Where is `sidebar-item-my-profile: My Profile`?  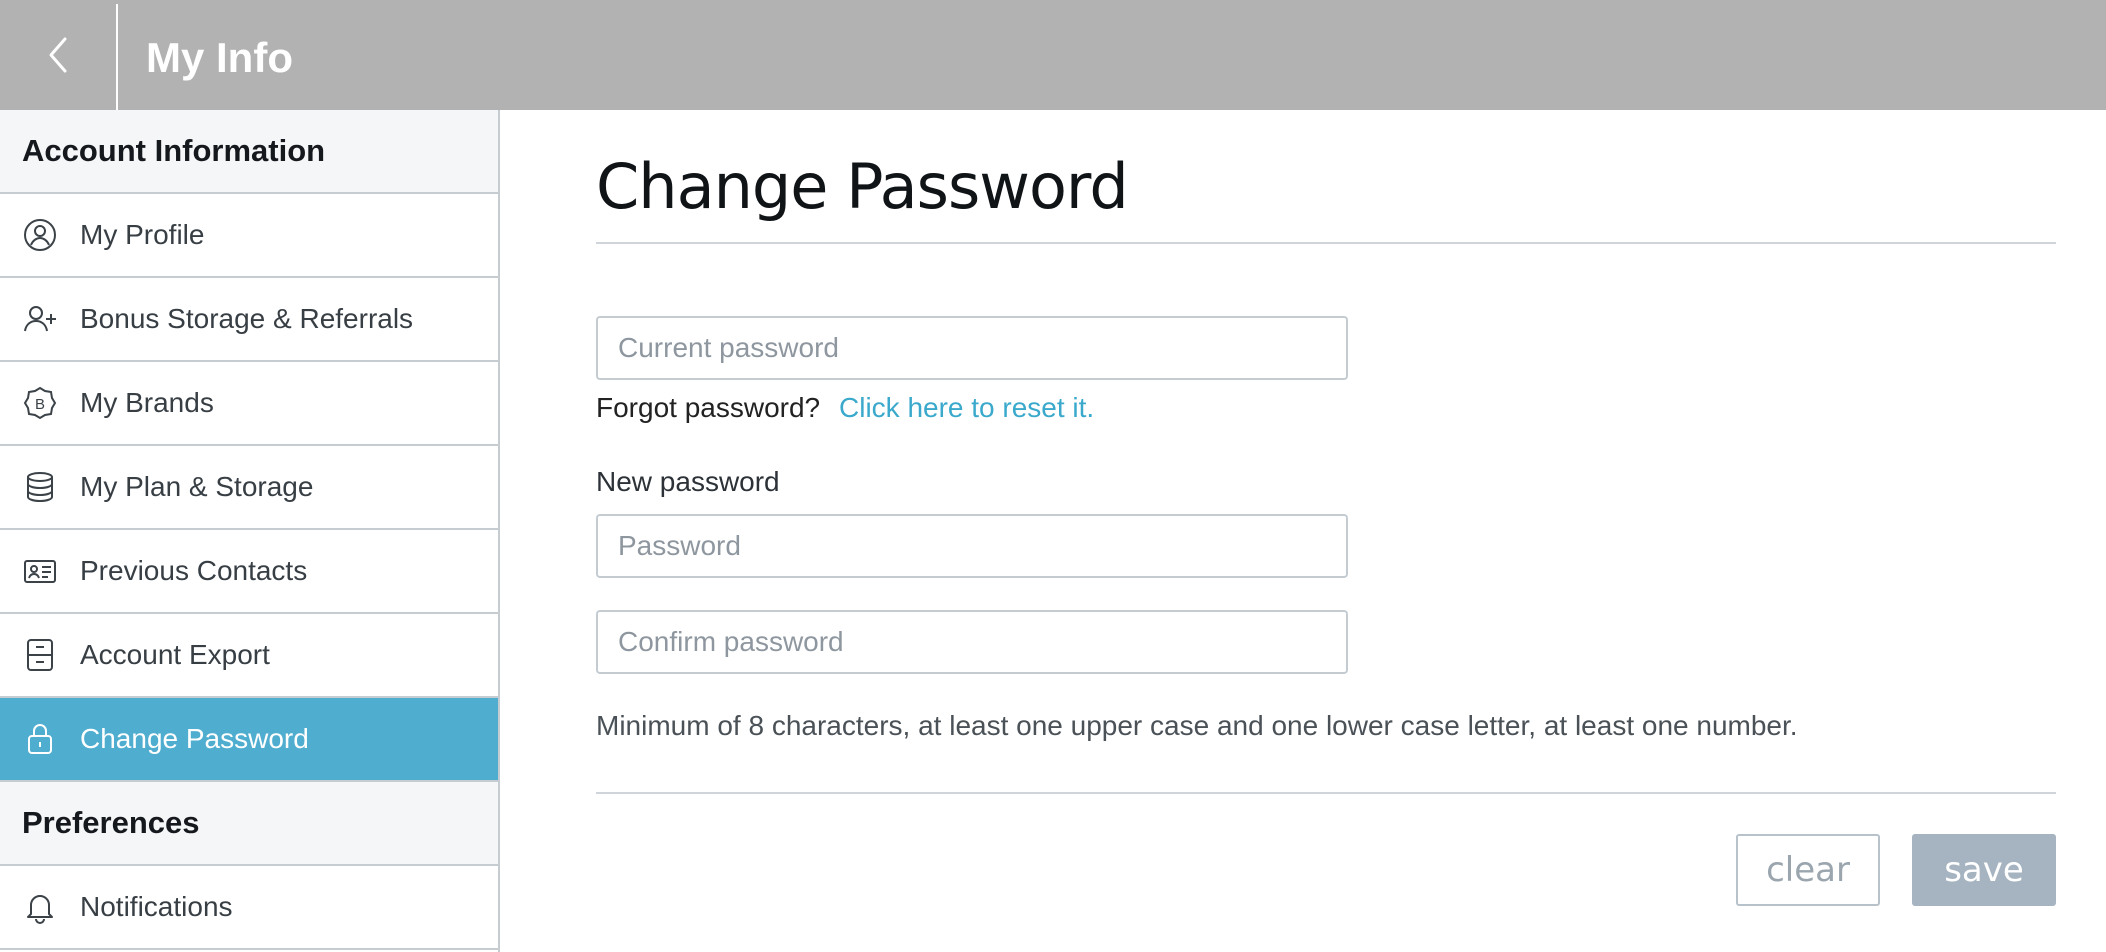
sidebar-item-my-profile: My Profile is located at coordinates (249, 236).